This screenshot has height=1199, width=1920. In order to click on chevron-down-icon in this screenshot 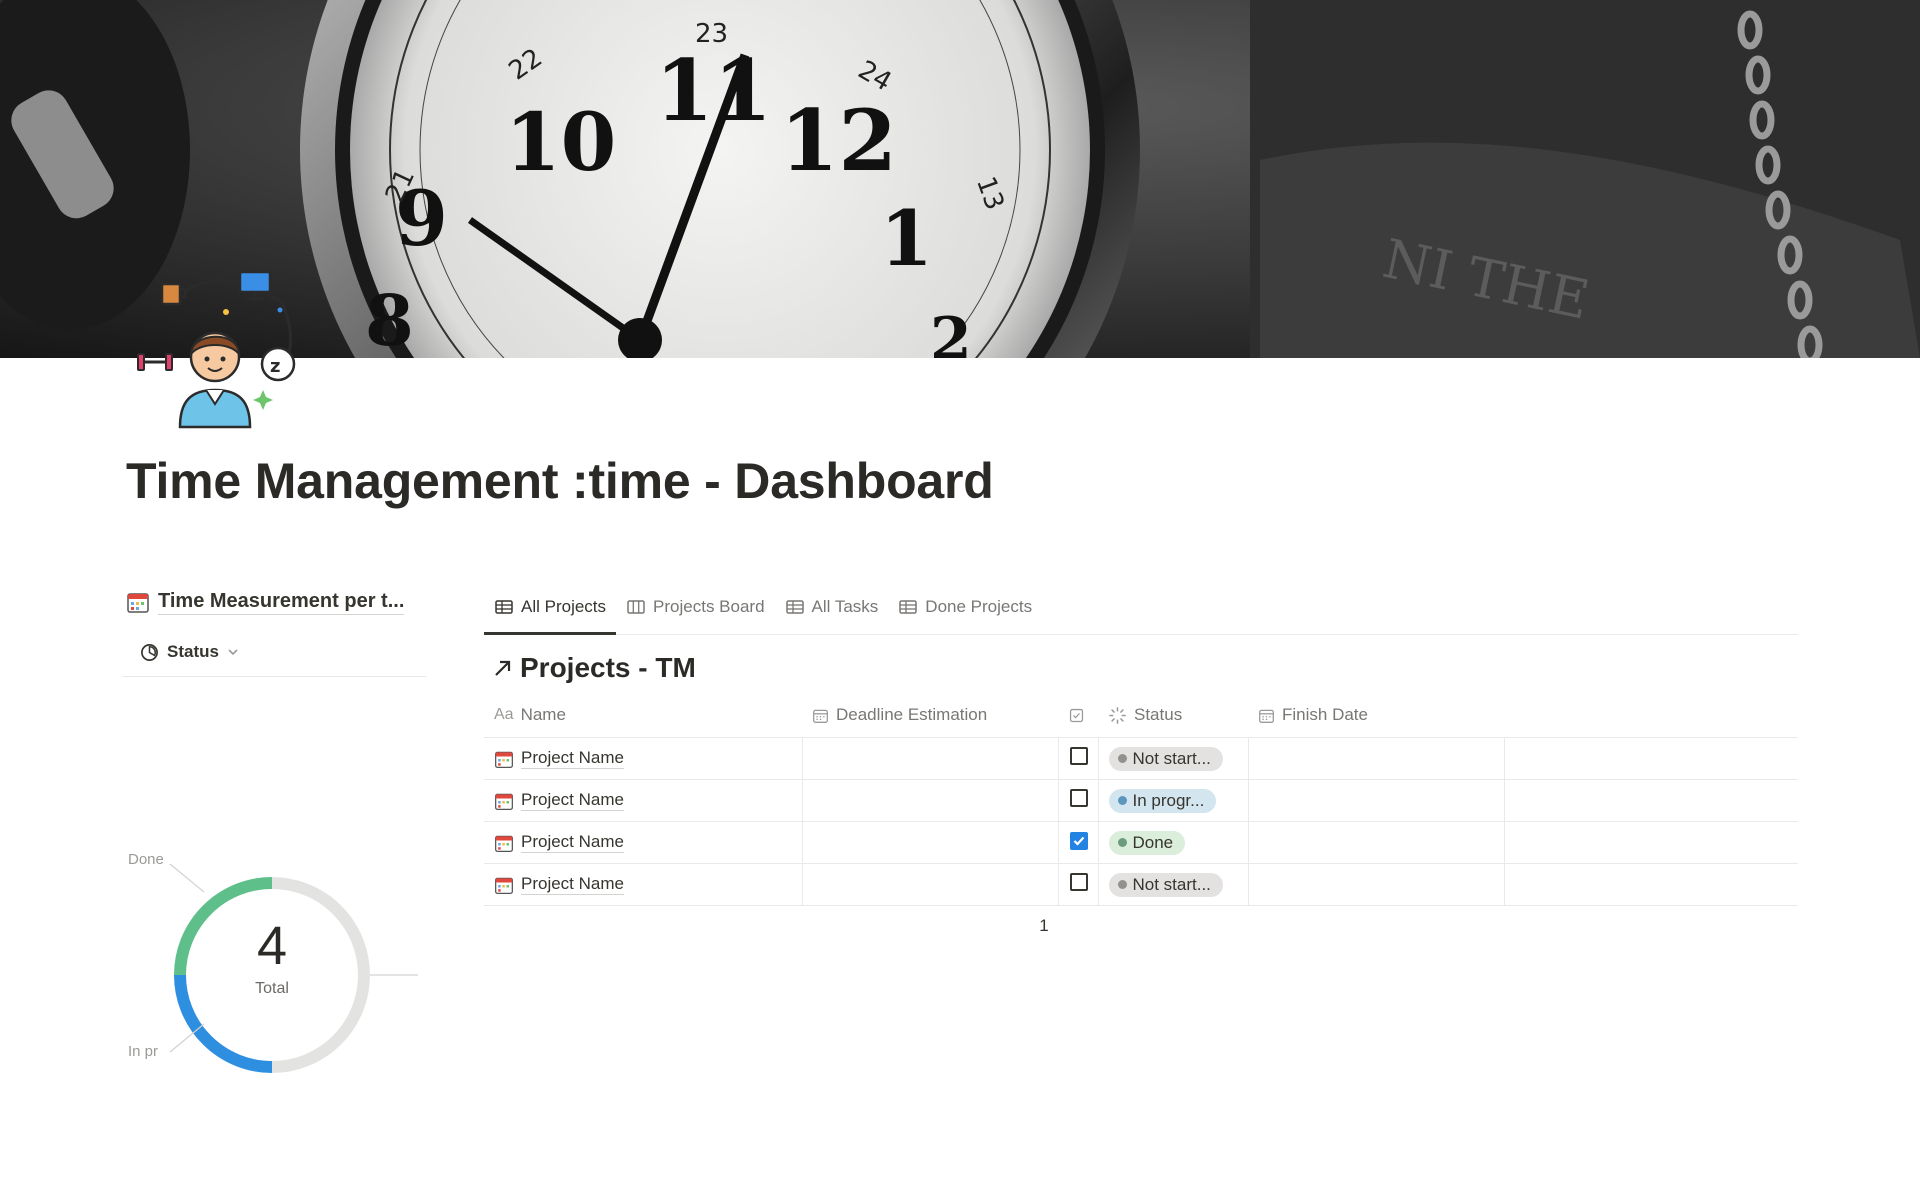, I will do `click(233, 652)`.